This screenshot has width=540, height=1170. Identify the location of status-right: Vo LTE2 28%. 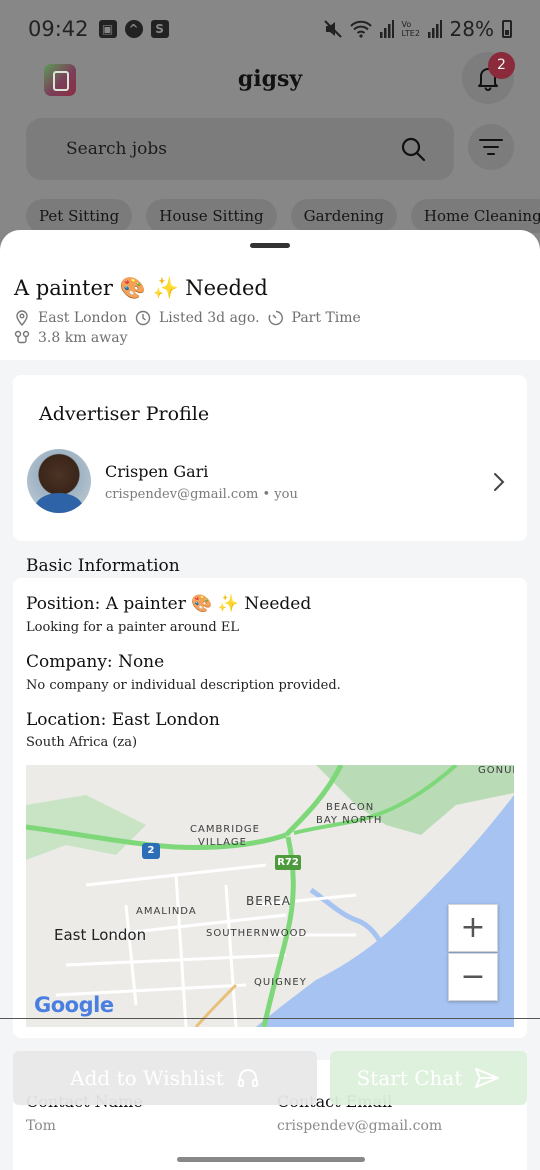
(417, 29).